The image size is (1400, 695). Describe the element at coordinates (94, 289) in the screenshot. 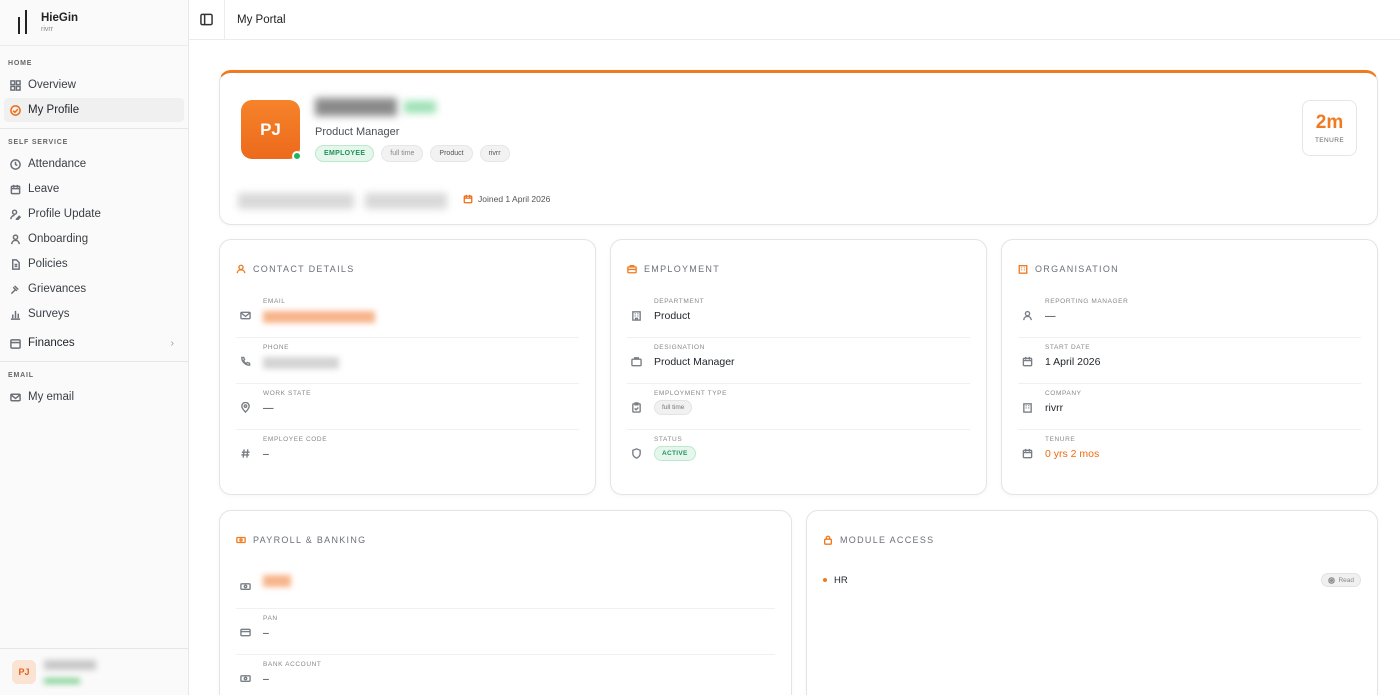

I see `sidebar-item-grievances: Grievances` at that location.